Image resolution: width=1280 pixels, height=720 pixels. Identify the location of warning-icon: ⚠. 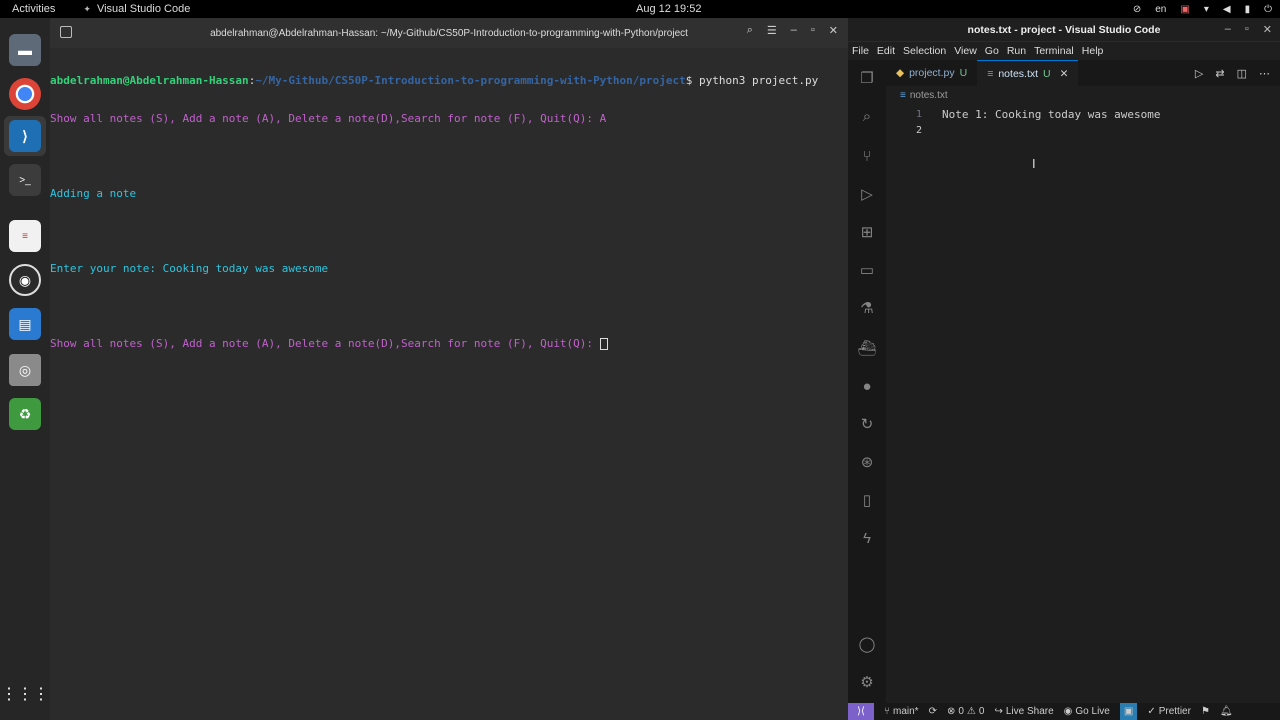
(971, 711).